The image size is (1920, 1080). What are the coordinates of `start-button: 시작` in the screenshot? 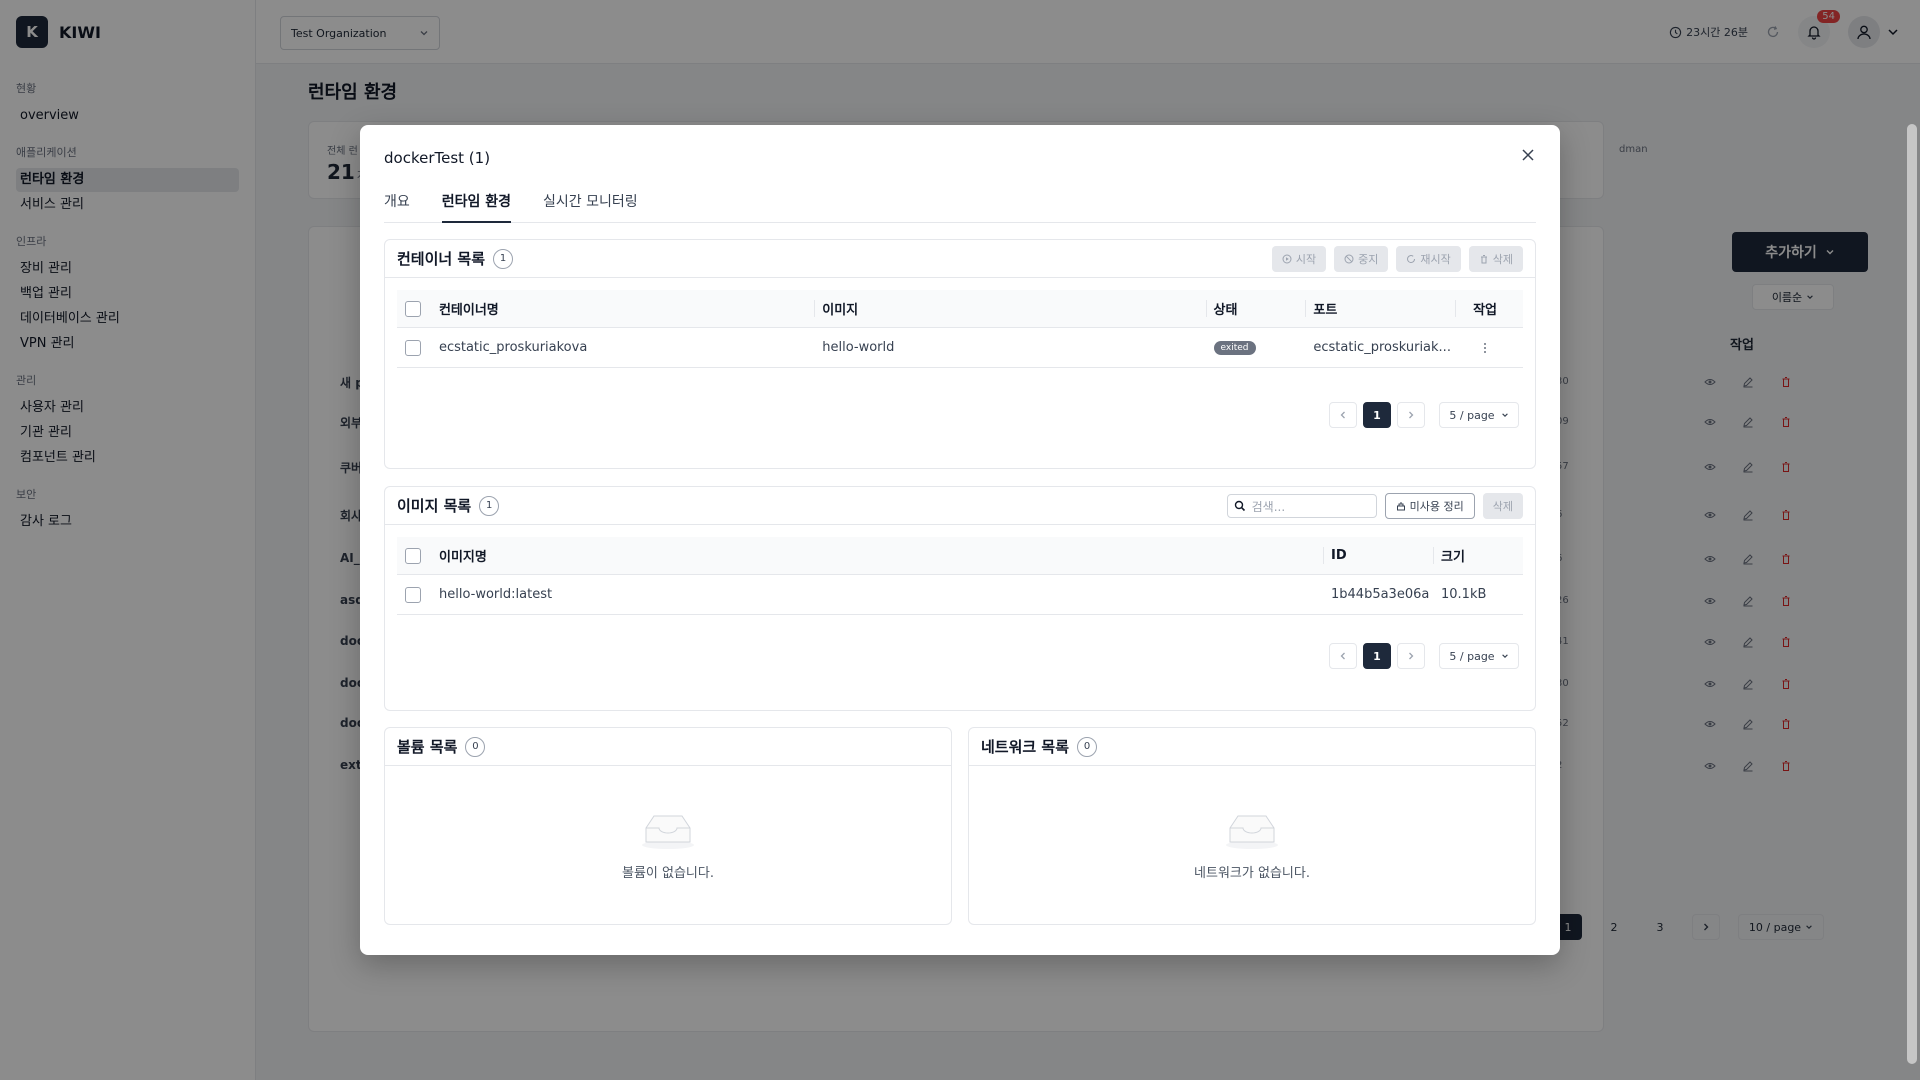 It's located at (1299, 259).